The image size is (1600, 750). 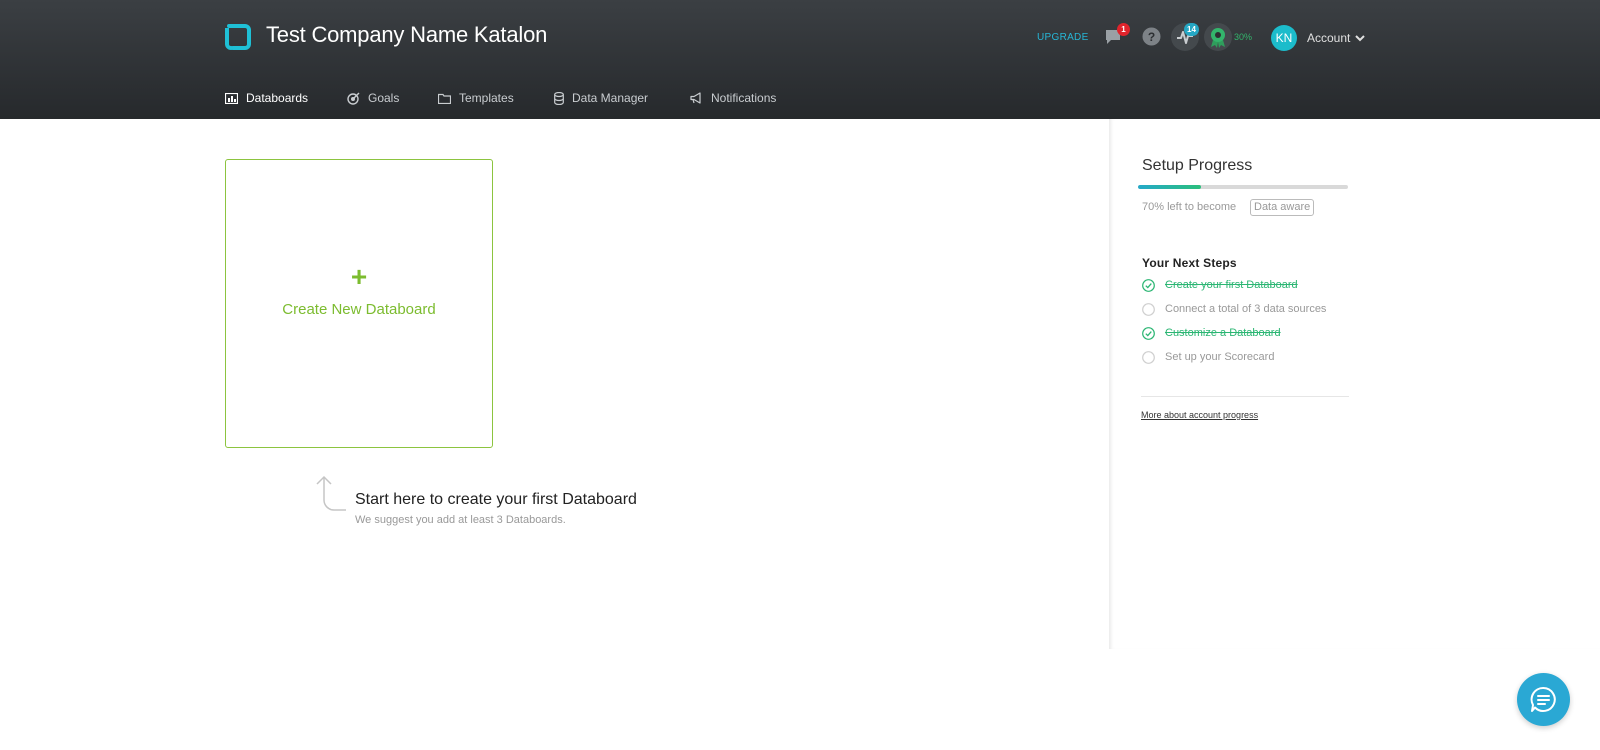 I want to click on step-customize-databoard: Customize a Databoard, so click(x=1211, y=333).